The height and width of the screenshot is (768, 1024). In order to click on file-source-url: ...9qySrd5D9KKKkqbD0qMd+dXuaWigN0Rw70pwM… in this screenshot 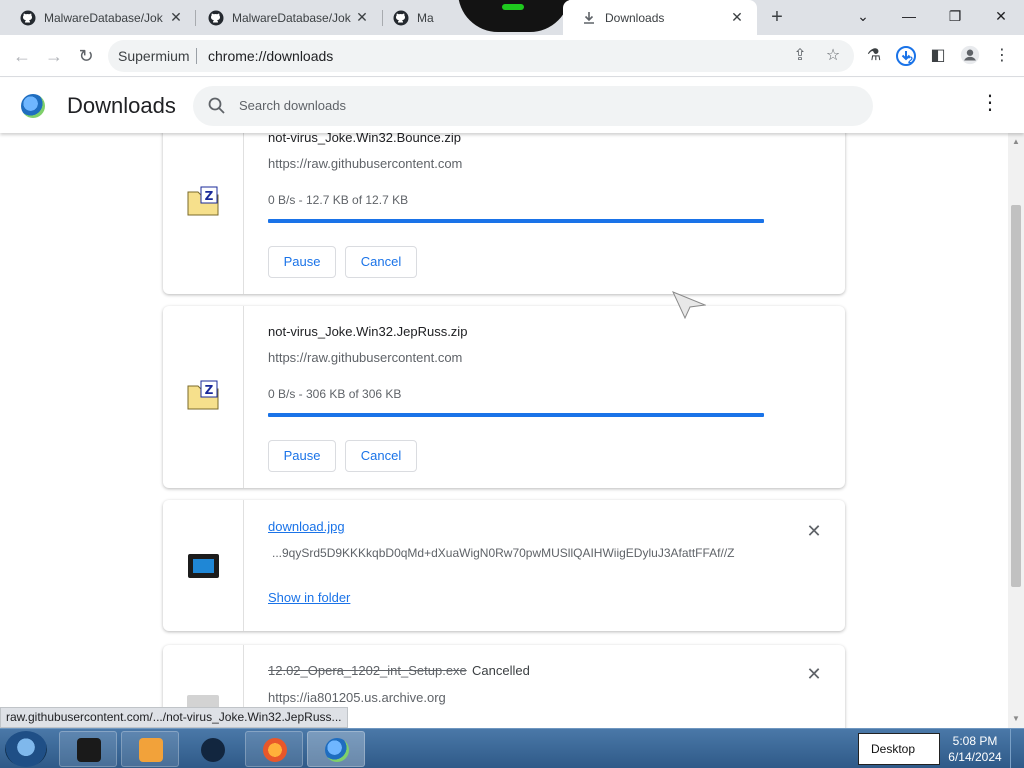, I will do `click(503, 553)`.